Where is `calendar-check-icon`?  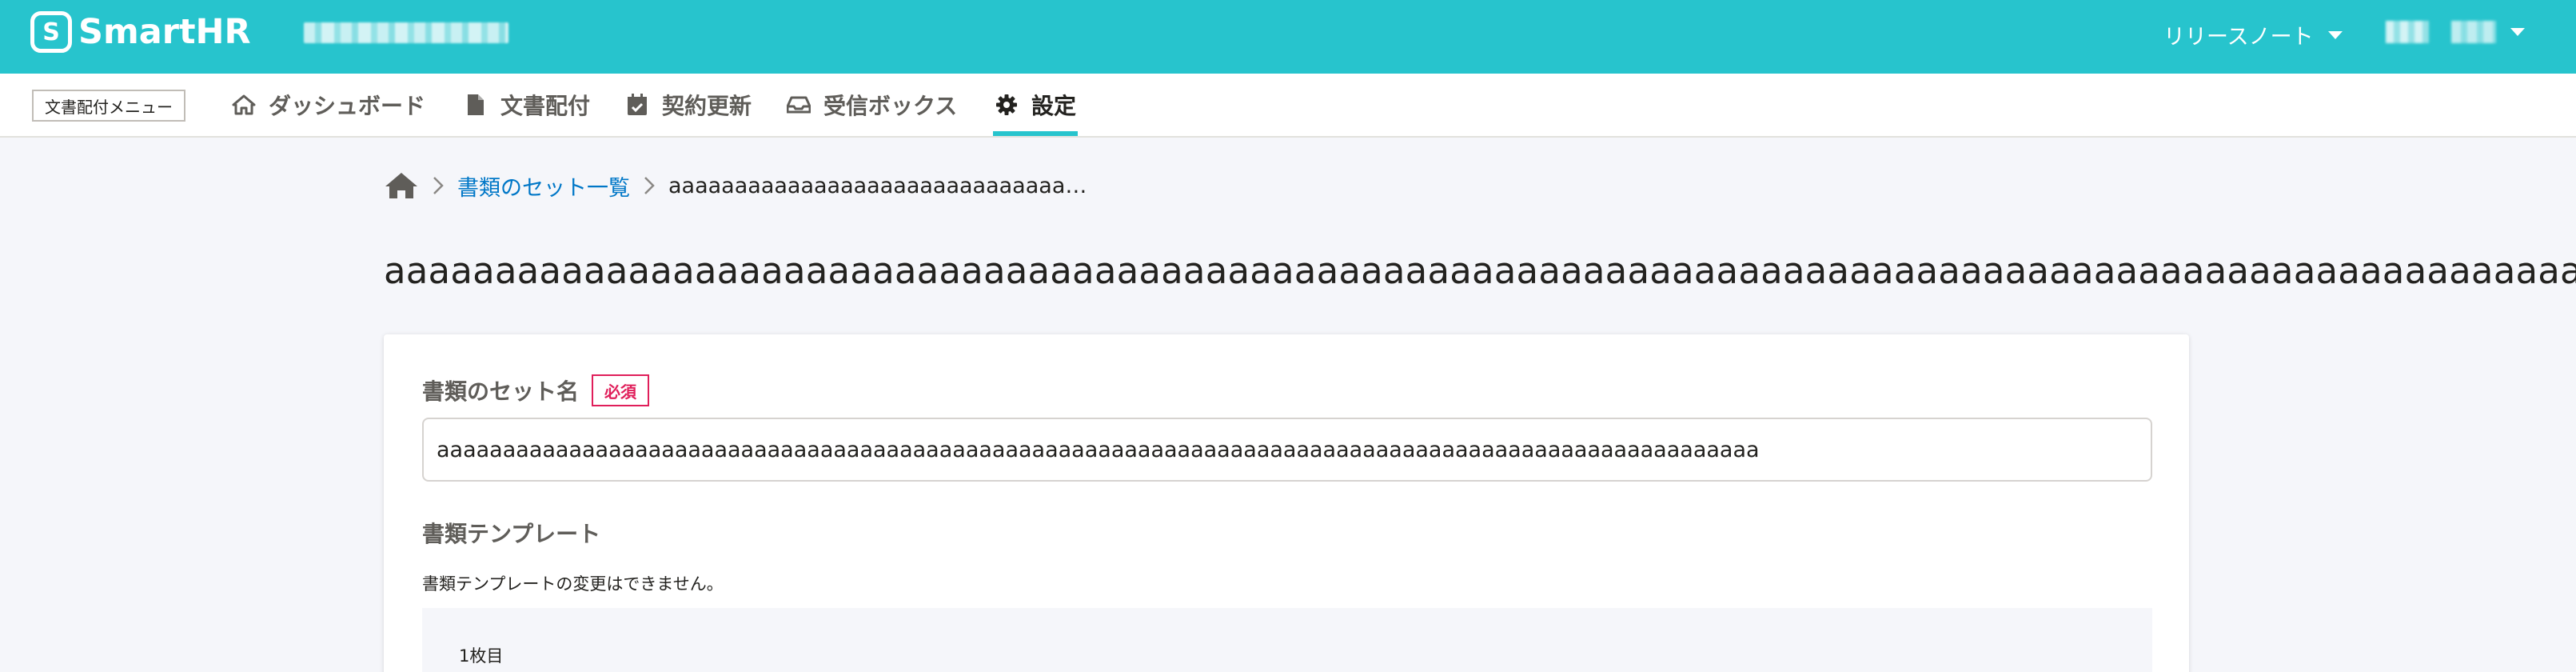
calendar-check-icon is located at coordinates (637, 105).